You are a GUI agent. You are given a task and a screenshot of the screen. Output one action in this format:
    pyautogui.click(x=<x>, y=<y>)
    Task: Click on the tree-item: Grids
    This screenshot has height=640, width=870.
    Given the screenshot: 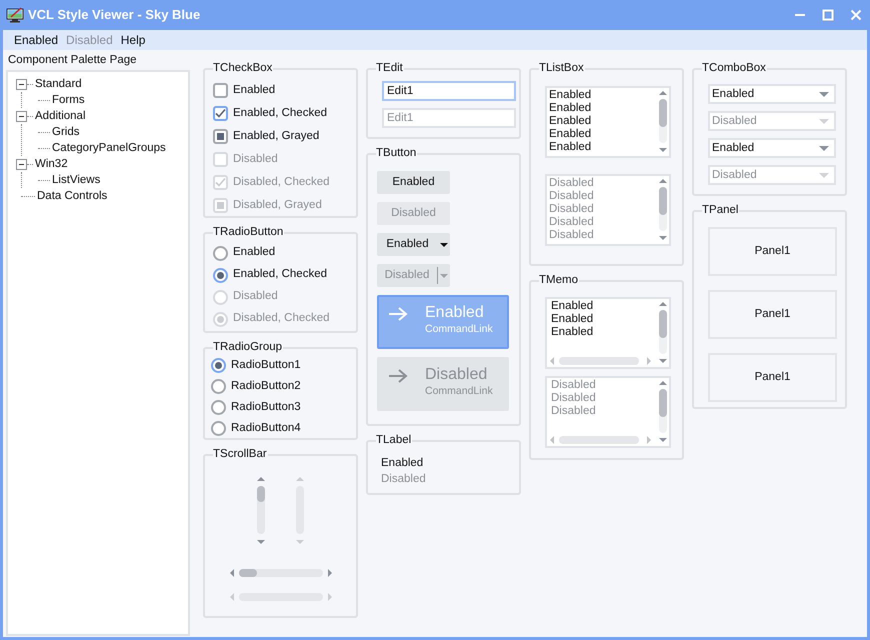 What is the action you would take?
    pyautogui.click(x=66, y=132)
    